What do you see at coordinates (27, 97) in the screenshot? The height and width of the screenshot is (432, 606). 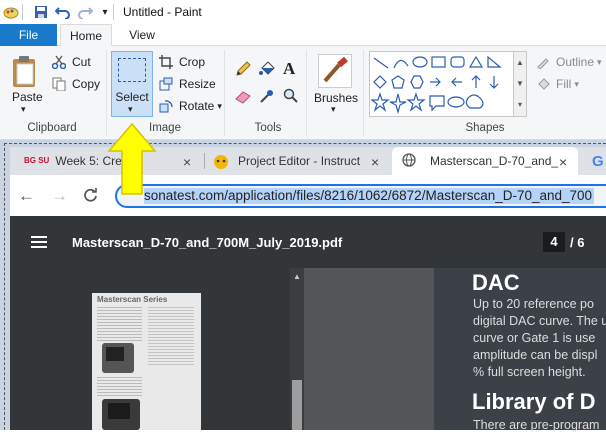 I see `paste-button: Paste` at bounding box center [27, 97].